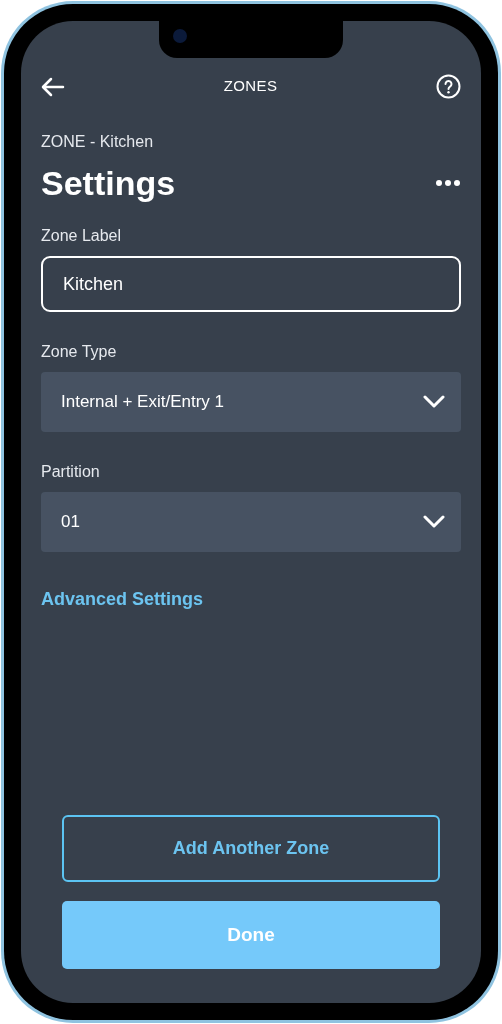  Describe the element at coordinates (448, 183) in the screenshot. I see `more-icon` at that location.